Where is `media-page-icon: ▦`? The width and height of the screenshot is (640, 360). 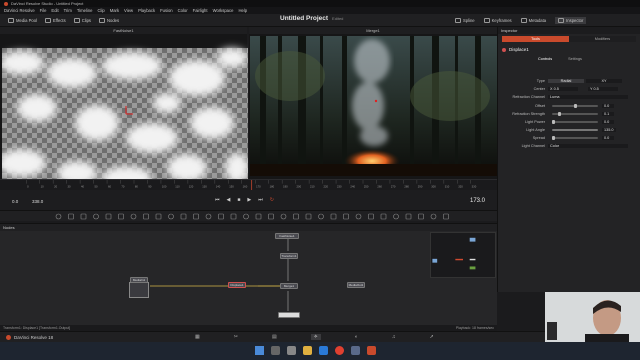
media-page-icon: ▦ is located at coordinates (197, 337).